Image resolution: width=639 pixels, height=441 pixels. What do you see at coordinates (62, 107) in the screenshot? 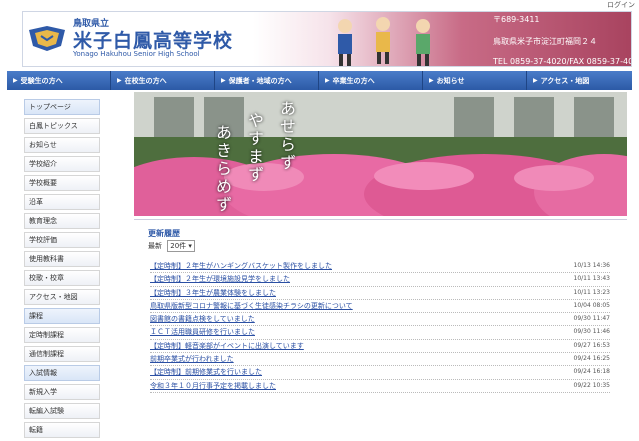
I see `sidebar-item-top: トップページ` at bounding box center [62, 107].